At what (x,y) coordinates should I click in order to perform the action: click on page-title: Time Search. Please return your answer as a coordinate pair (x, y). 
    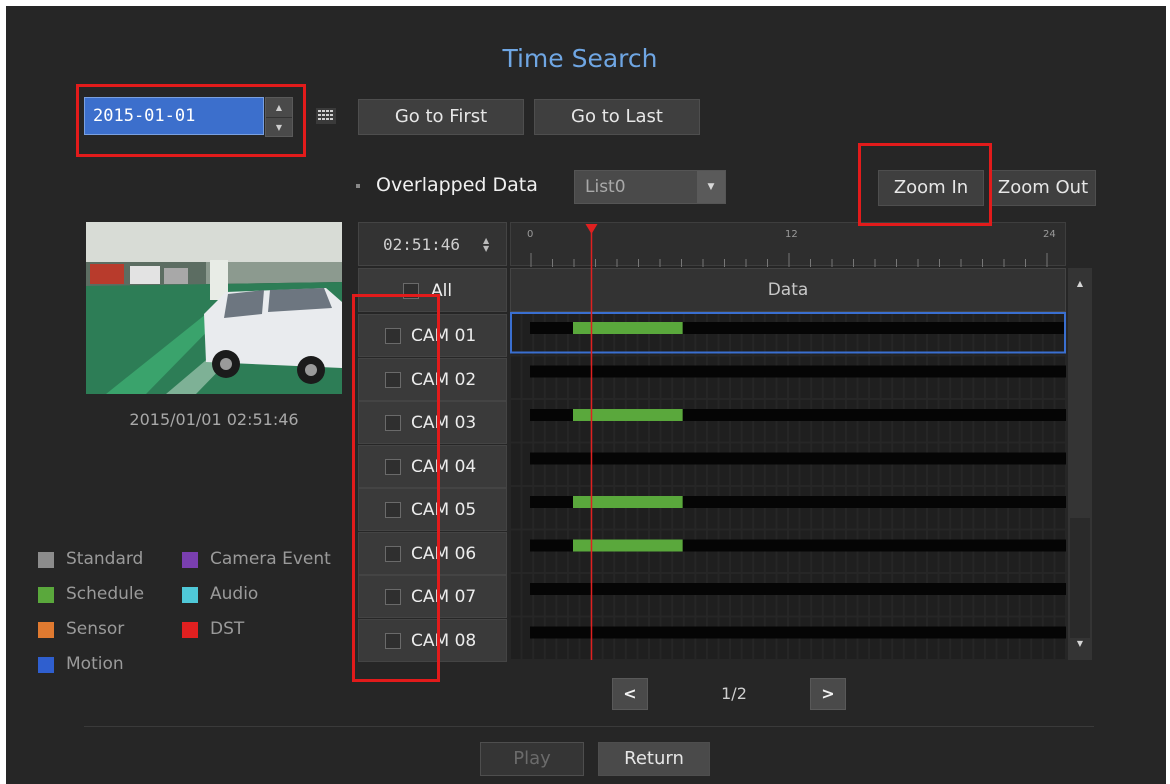
    Looking at the image, I should click on (580, 58).